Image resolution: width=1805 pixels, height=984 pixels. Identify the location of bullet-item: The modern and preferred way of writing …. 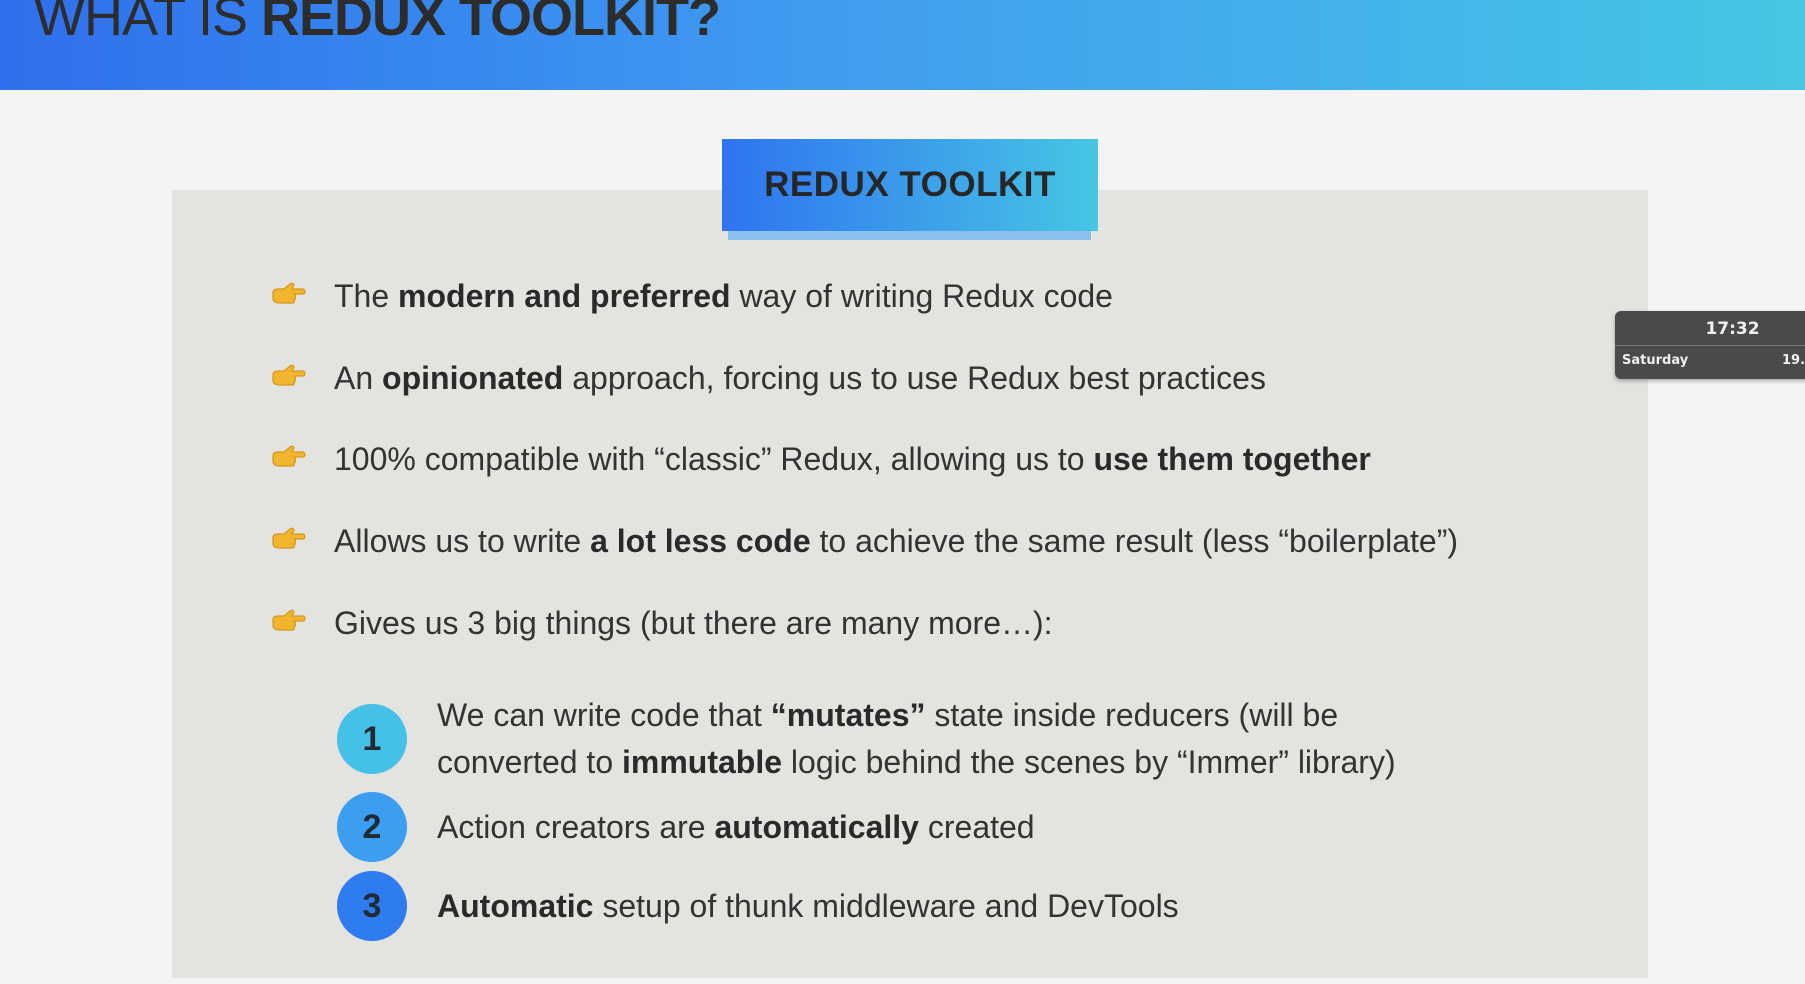
(691, 296).